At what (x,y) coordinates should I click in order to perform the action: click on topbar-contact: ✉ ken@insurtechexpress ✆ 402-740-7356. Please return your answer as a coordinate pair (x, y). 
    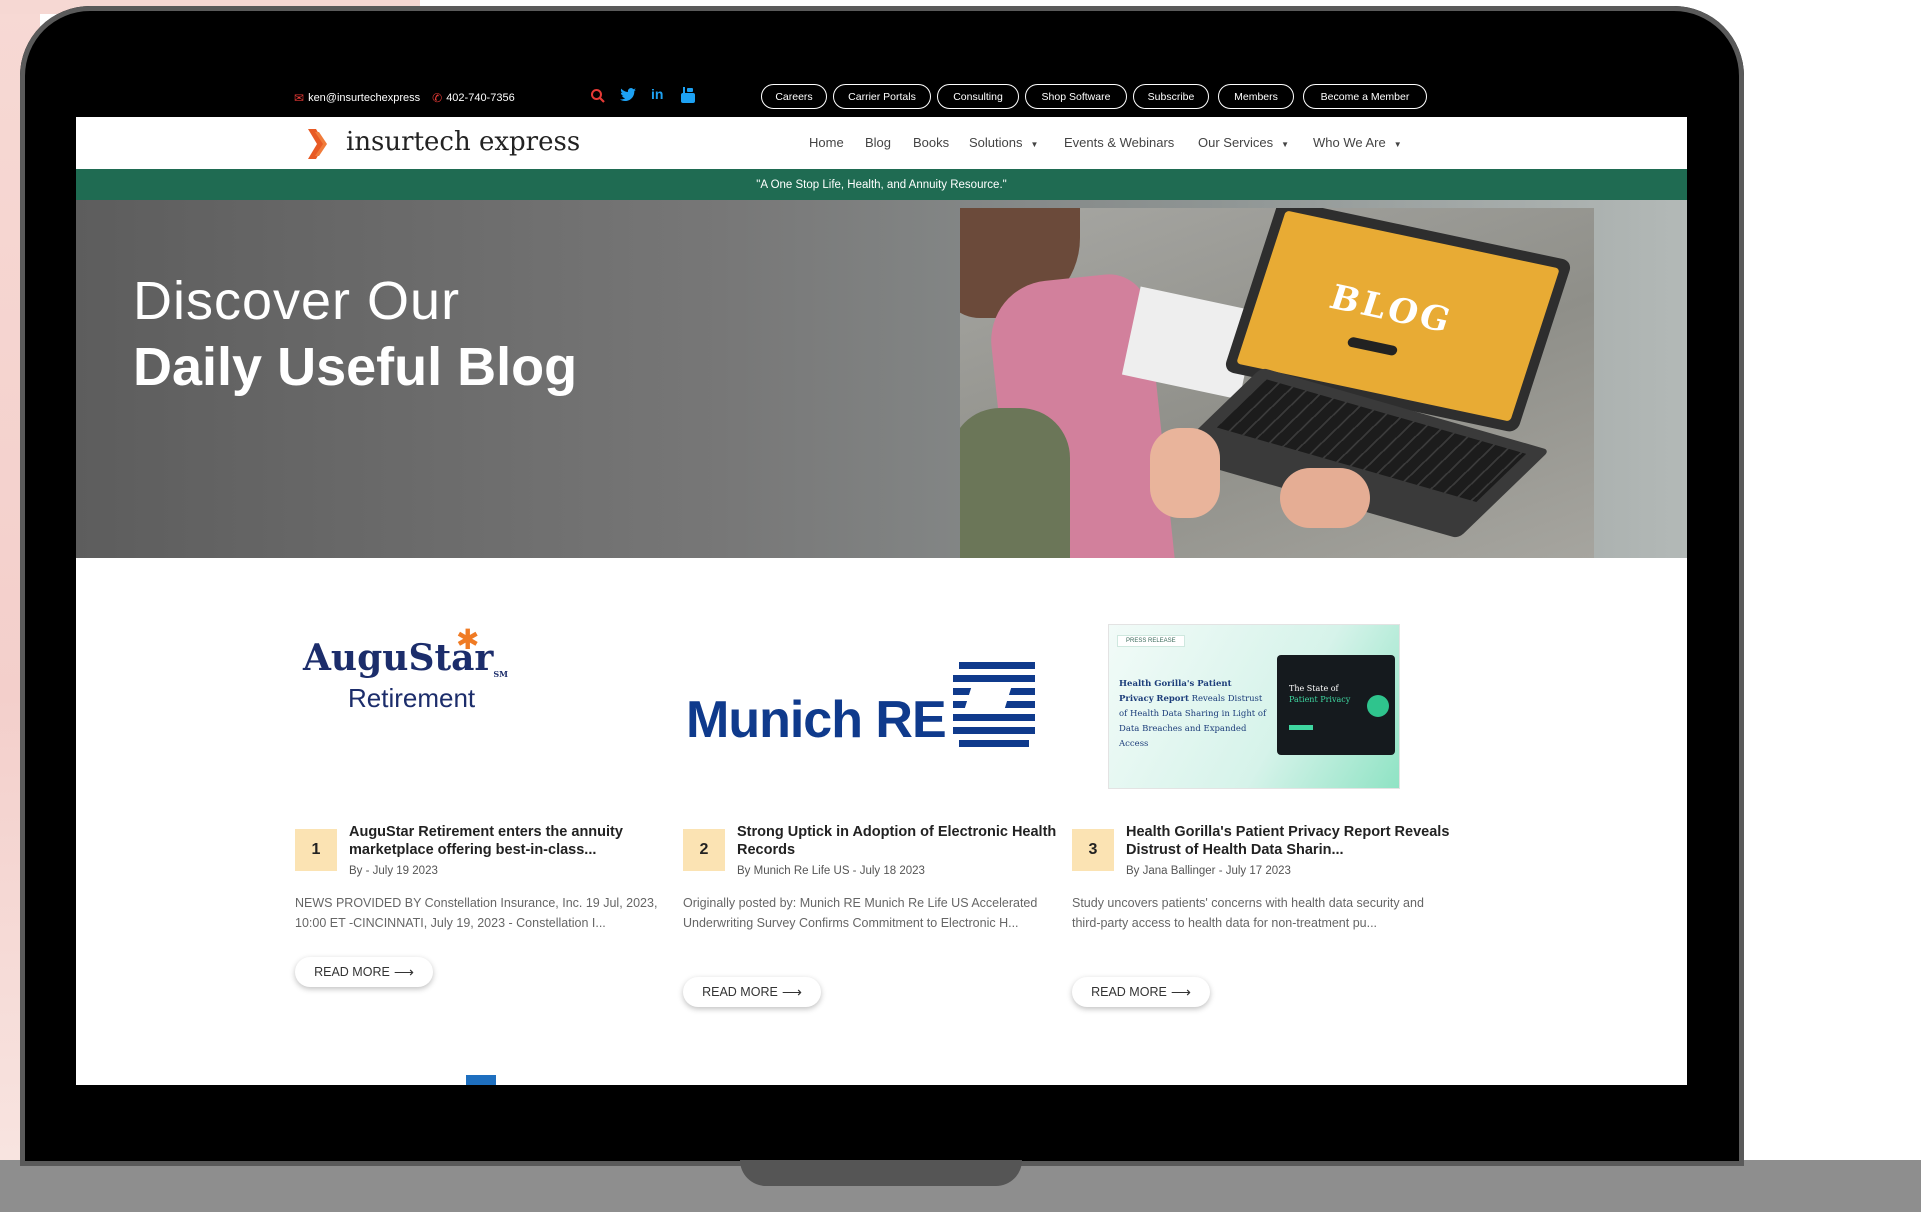
    Looking at the image, I should click on (404, 98).